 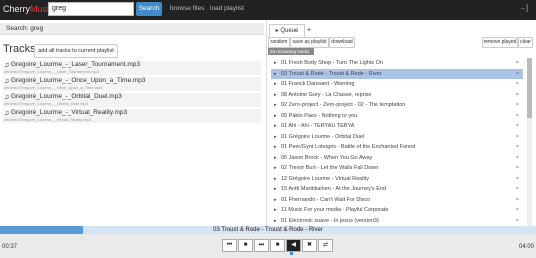 I want to click on elapsed-time: 00:37, so click(x=10, y=247).